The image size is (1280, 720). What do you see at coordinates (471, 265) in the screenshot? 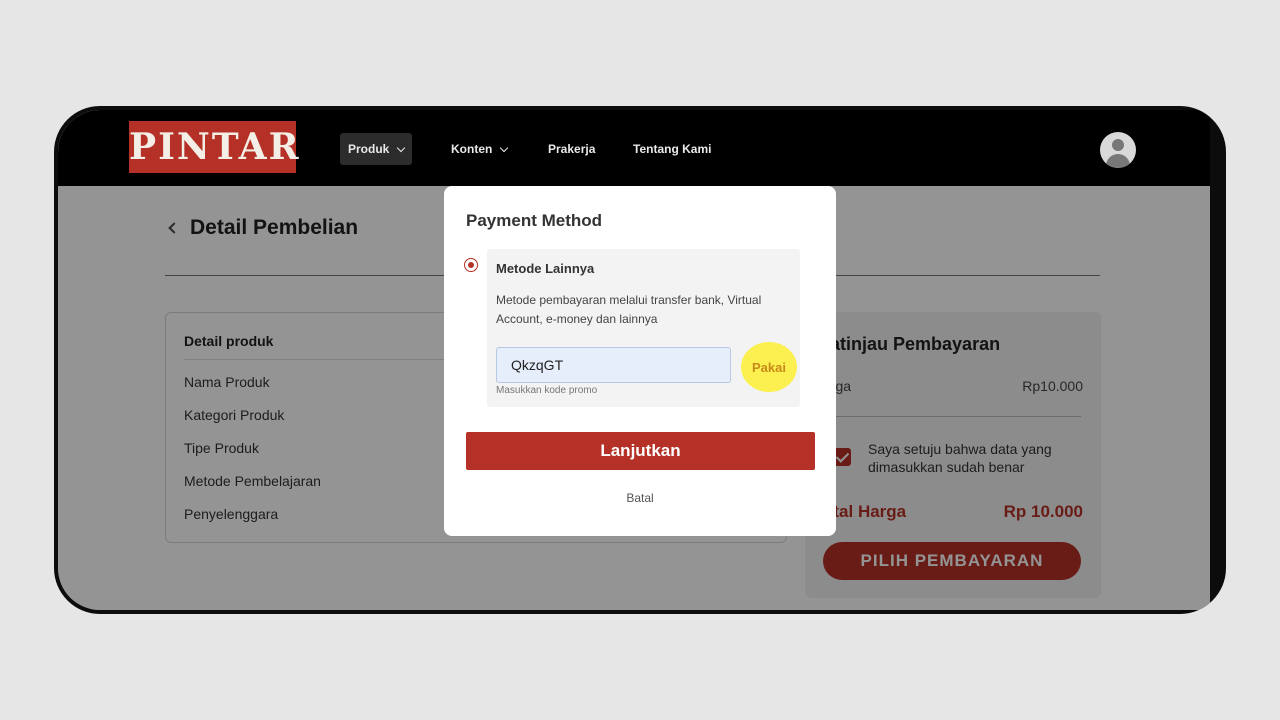
I see `method-radio` at bounding box center [471, 265].